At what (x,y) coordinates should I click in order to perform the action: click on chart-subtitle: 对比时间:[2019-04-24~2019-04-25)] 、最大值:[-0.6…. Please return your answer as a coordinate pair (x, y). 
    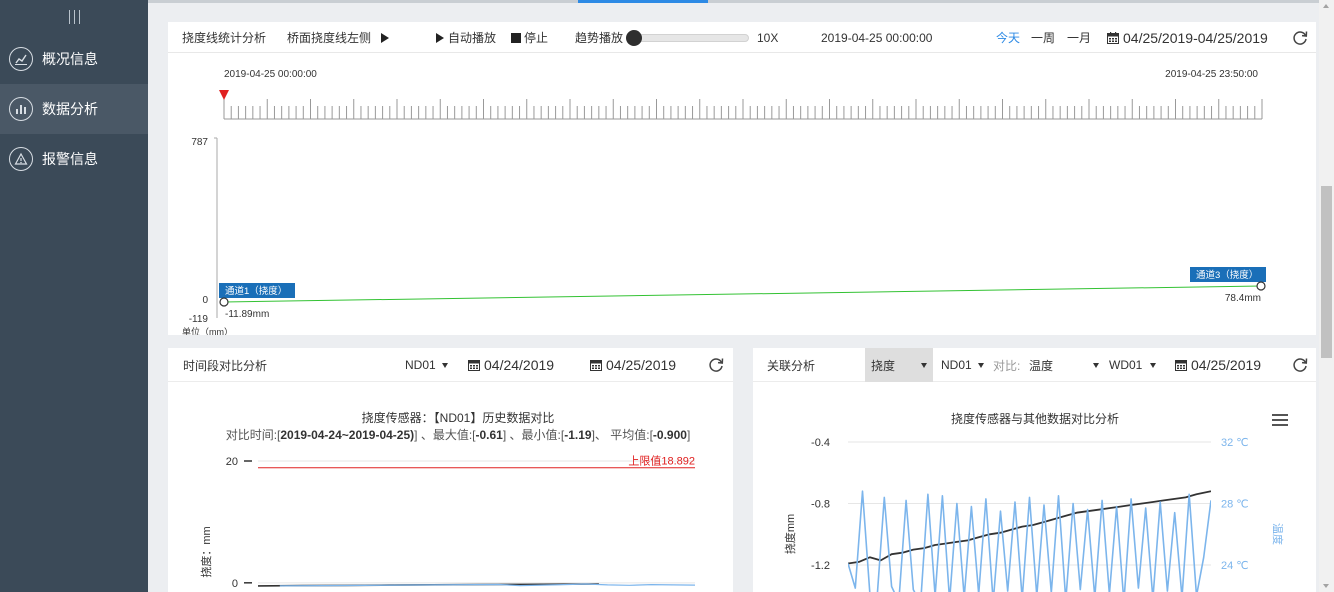
    Looking at the image, I should click on (458, 434).